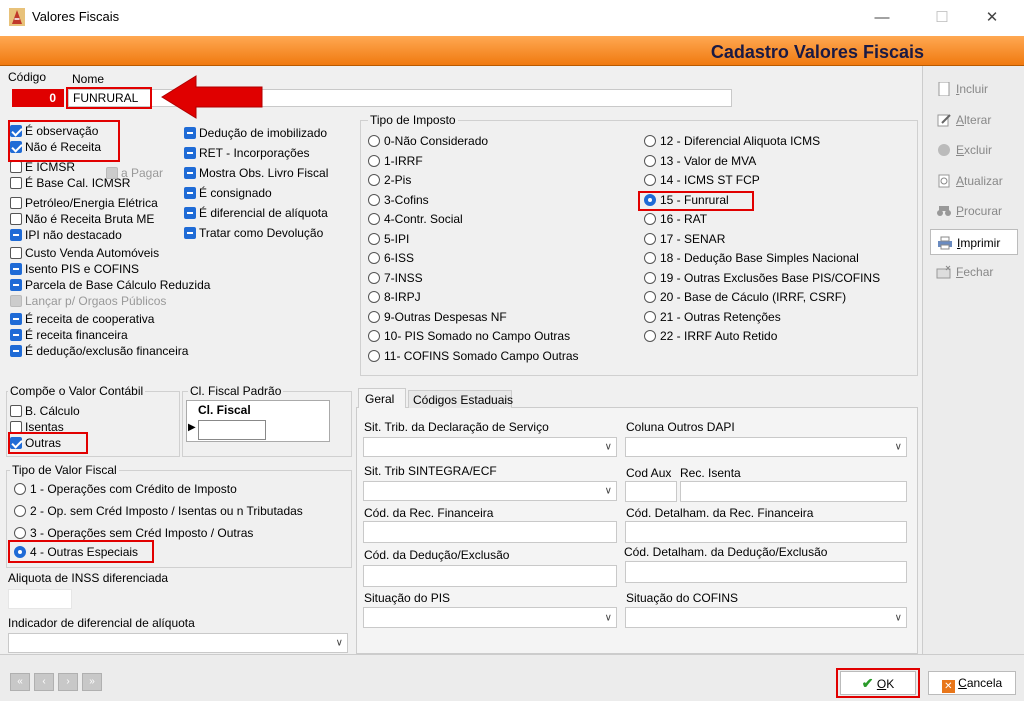 This screenshot has height=701, width=1024. What do you see at coordinates (44, 682) in the screenshot?
I see `nav-prev-button: ‹` at bounding box center [44, 682].